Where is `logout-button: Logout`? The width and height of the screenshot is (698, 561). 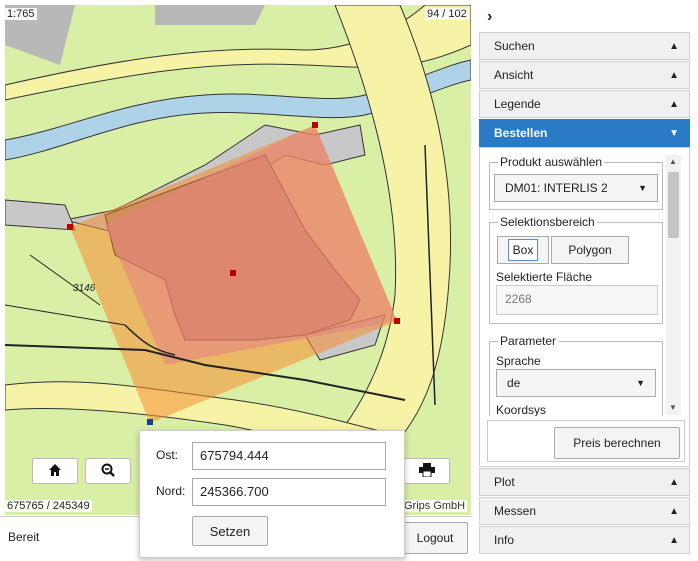
logout-button: Logout is located at coordinates (435, 538).